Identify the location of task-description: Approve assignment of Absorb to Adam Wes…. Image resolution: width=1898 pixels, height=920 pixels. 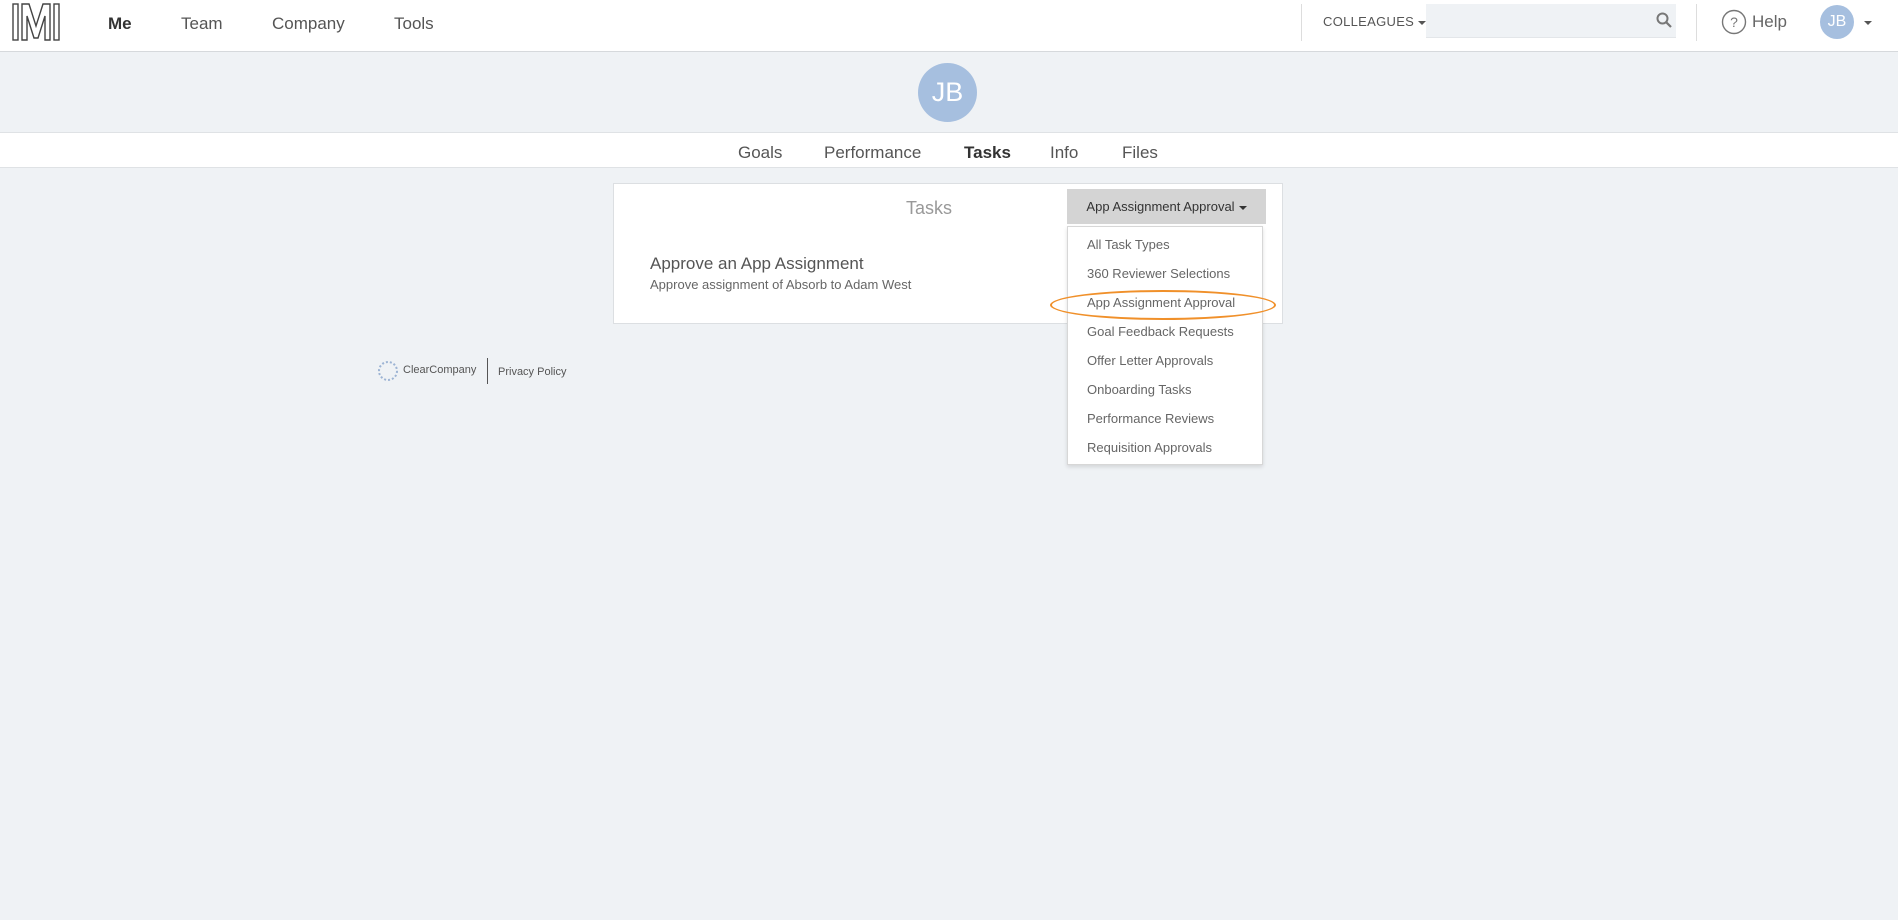
(781, 284).